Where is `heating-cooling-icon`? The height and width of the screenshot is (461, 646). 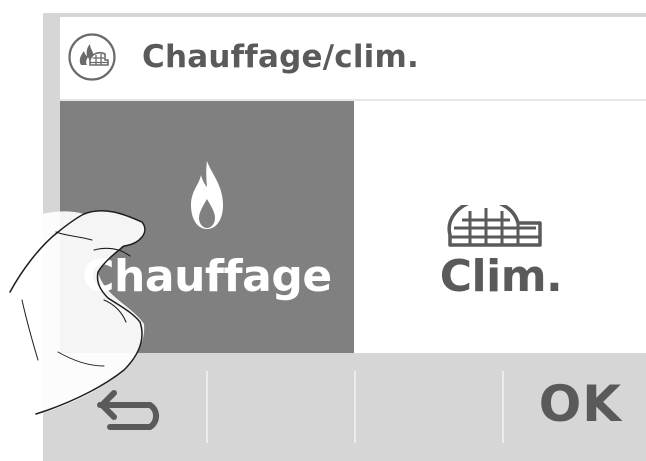
heating-cooling-icon is located at coordinates (92, 57).